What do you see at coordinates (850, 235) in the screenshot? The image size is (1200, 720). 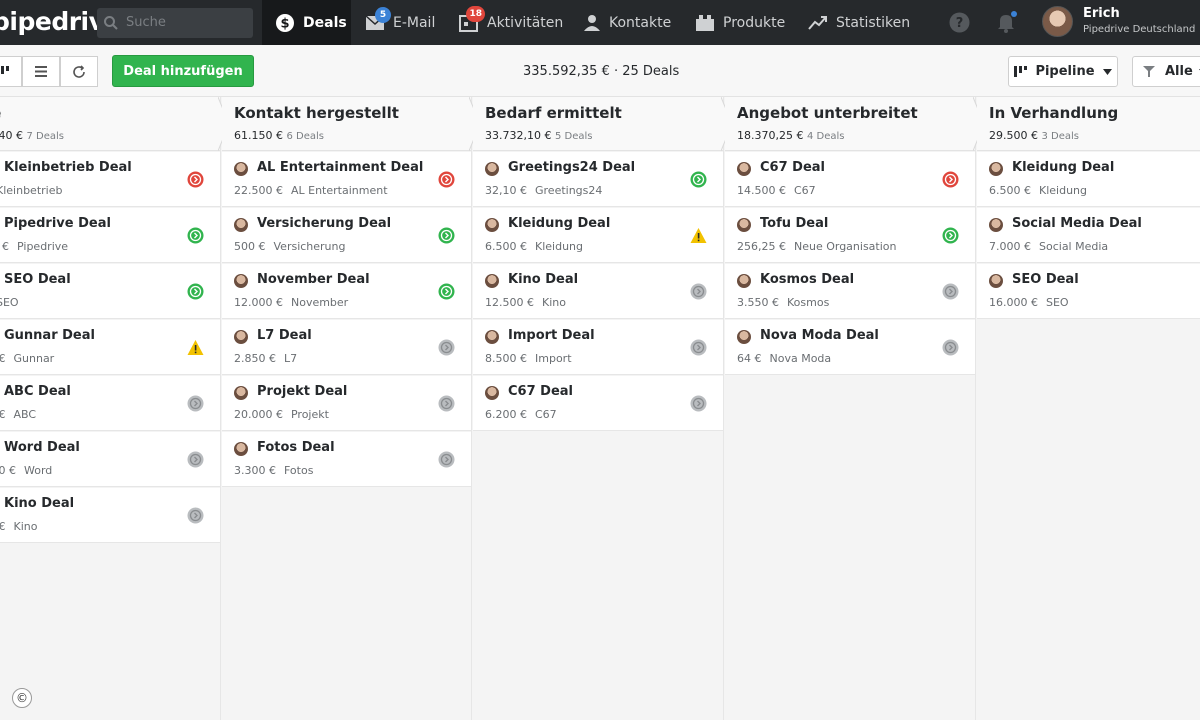 I see `deal-card: Tofu Deal 256,25 € Neue Organisation` at bounding box center [850, 235].